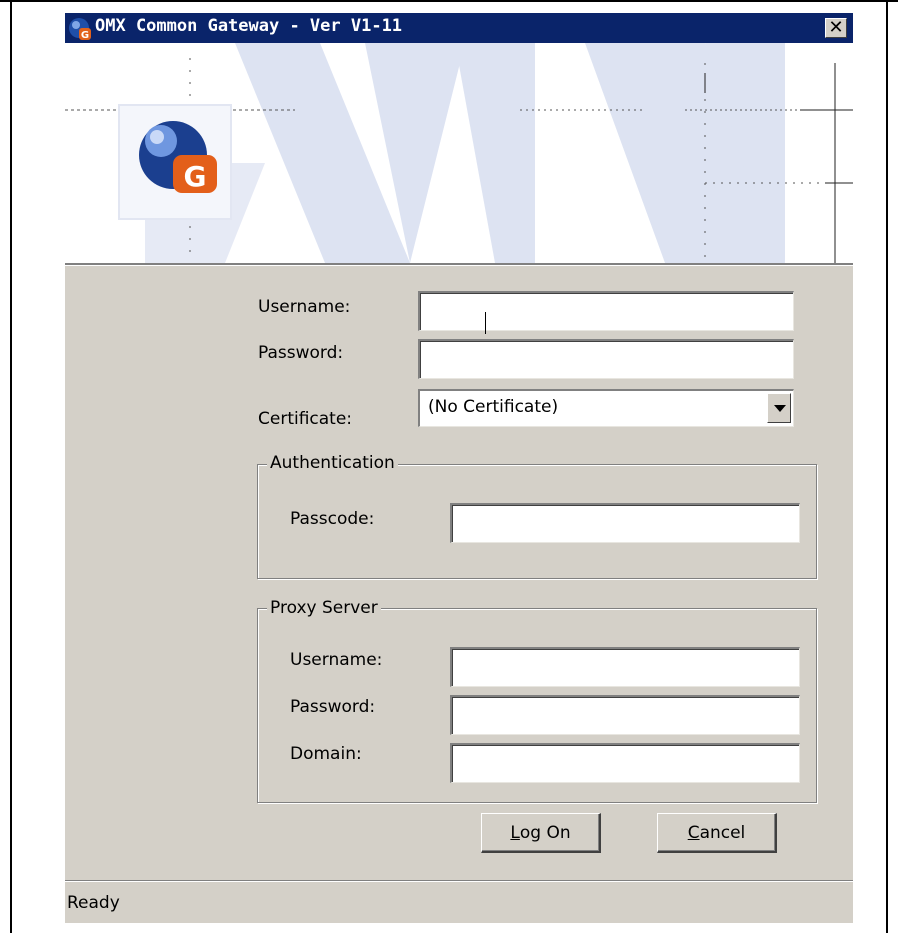  Describe the element at coordinates (333, 707) in the screenshot. I see `proxy-password-label: Password:` at that location.